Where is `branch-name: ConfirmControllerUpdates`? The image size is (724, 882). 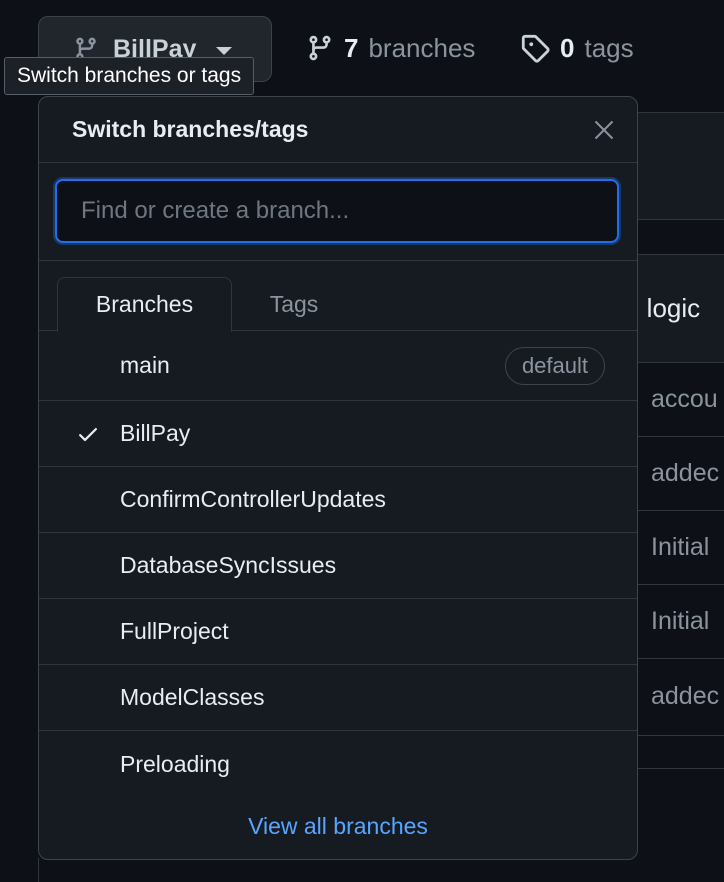 branch-name: ConfirmControllerUpdates is located at coordinates (253, 499).